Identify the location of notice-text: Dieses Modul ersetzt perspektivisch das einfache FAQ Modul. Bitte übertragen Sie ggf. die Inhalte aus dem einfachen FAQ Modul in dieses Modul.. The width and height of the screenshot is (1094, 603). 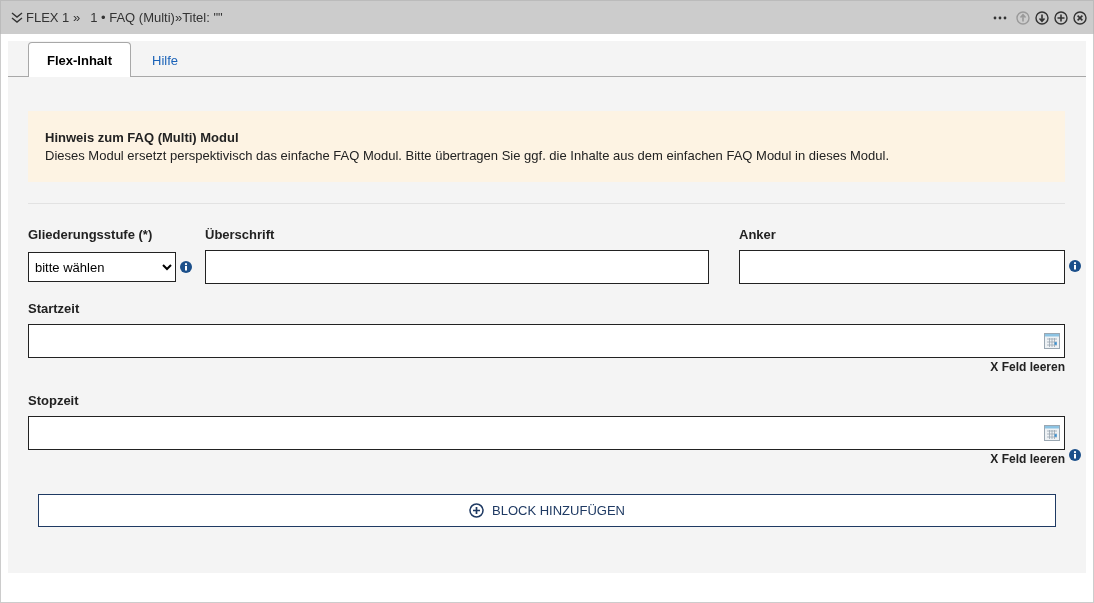
(467, 155).